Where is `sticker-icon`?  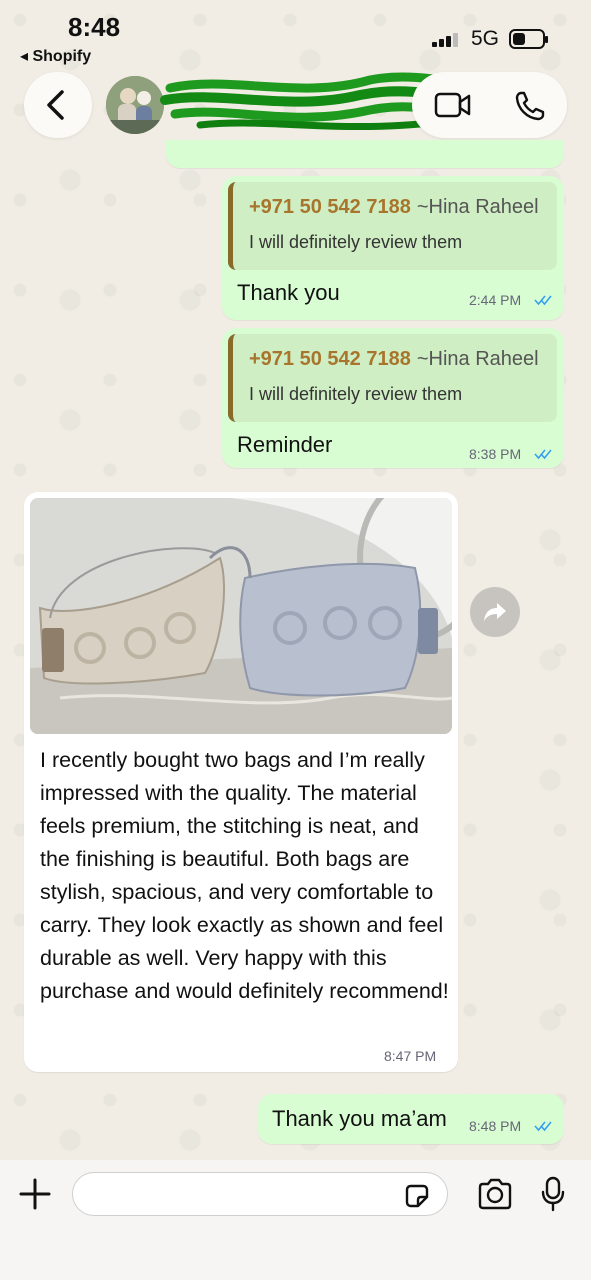 sticker-icon is located at coordinates (417, 1196).